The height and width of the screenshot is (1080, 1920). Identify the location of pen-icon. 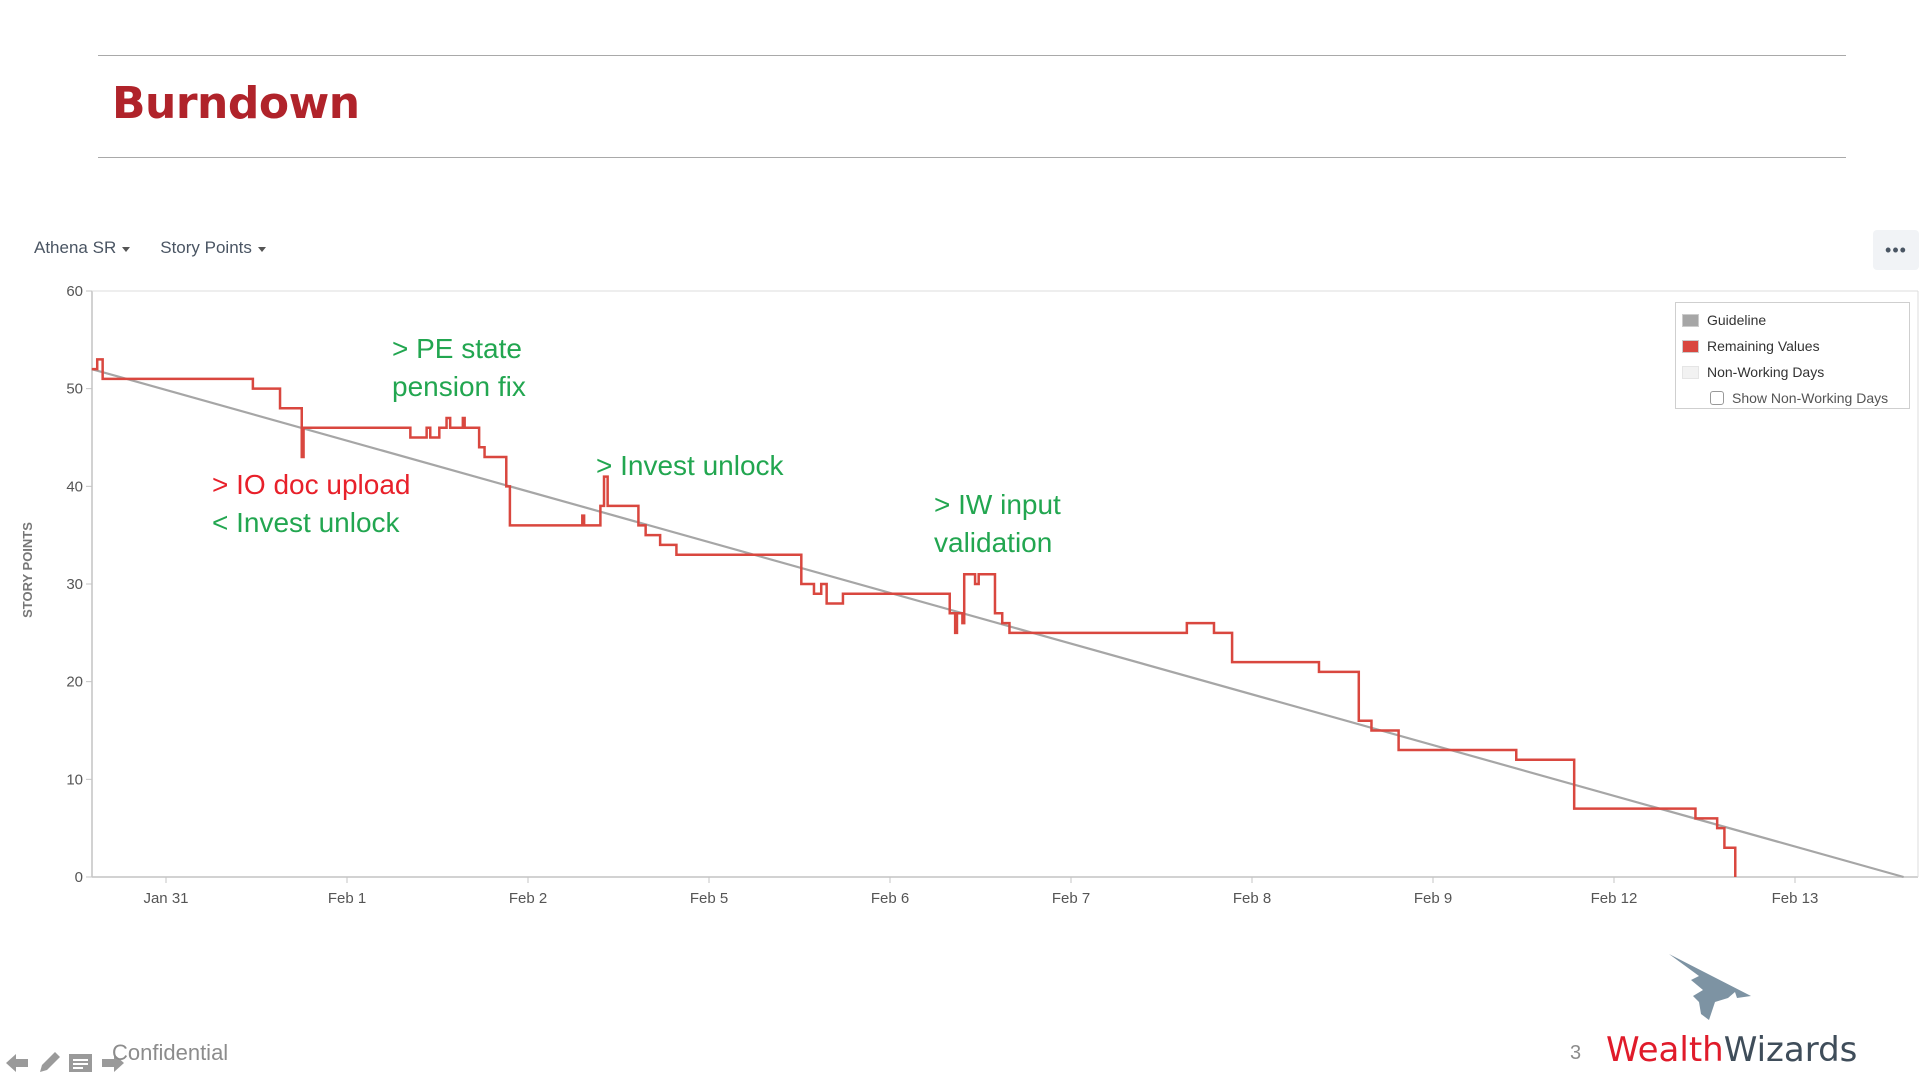
(49, 1063).